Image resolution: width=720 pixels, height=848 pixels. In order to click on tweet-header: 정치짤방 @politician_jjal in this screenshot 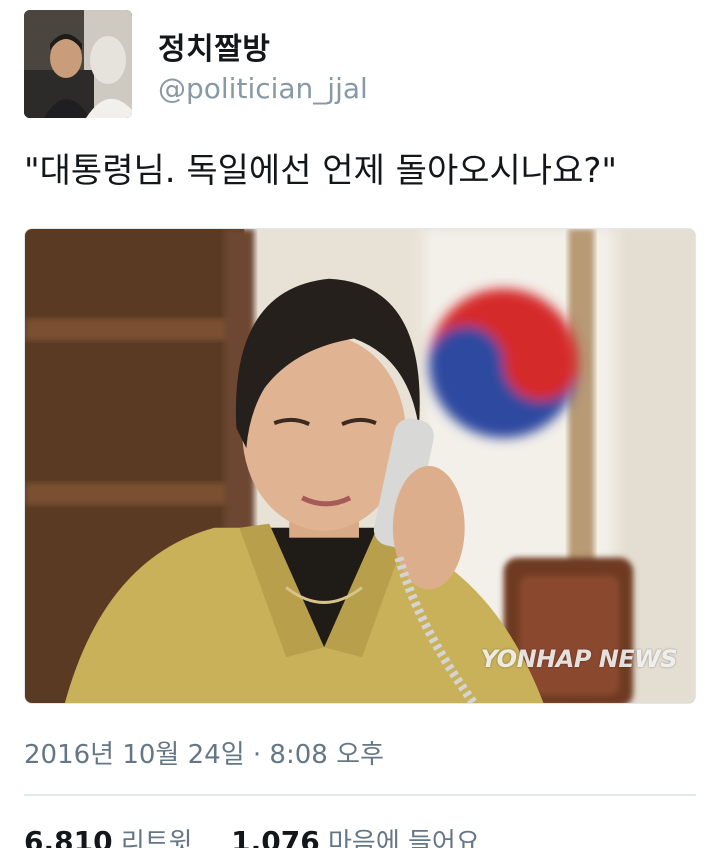, I will do `click(360, 64)`.